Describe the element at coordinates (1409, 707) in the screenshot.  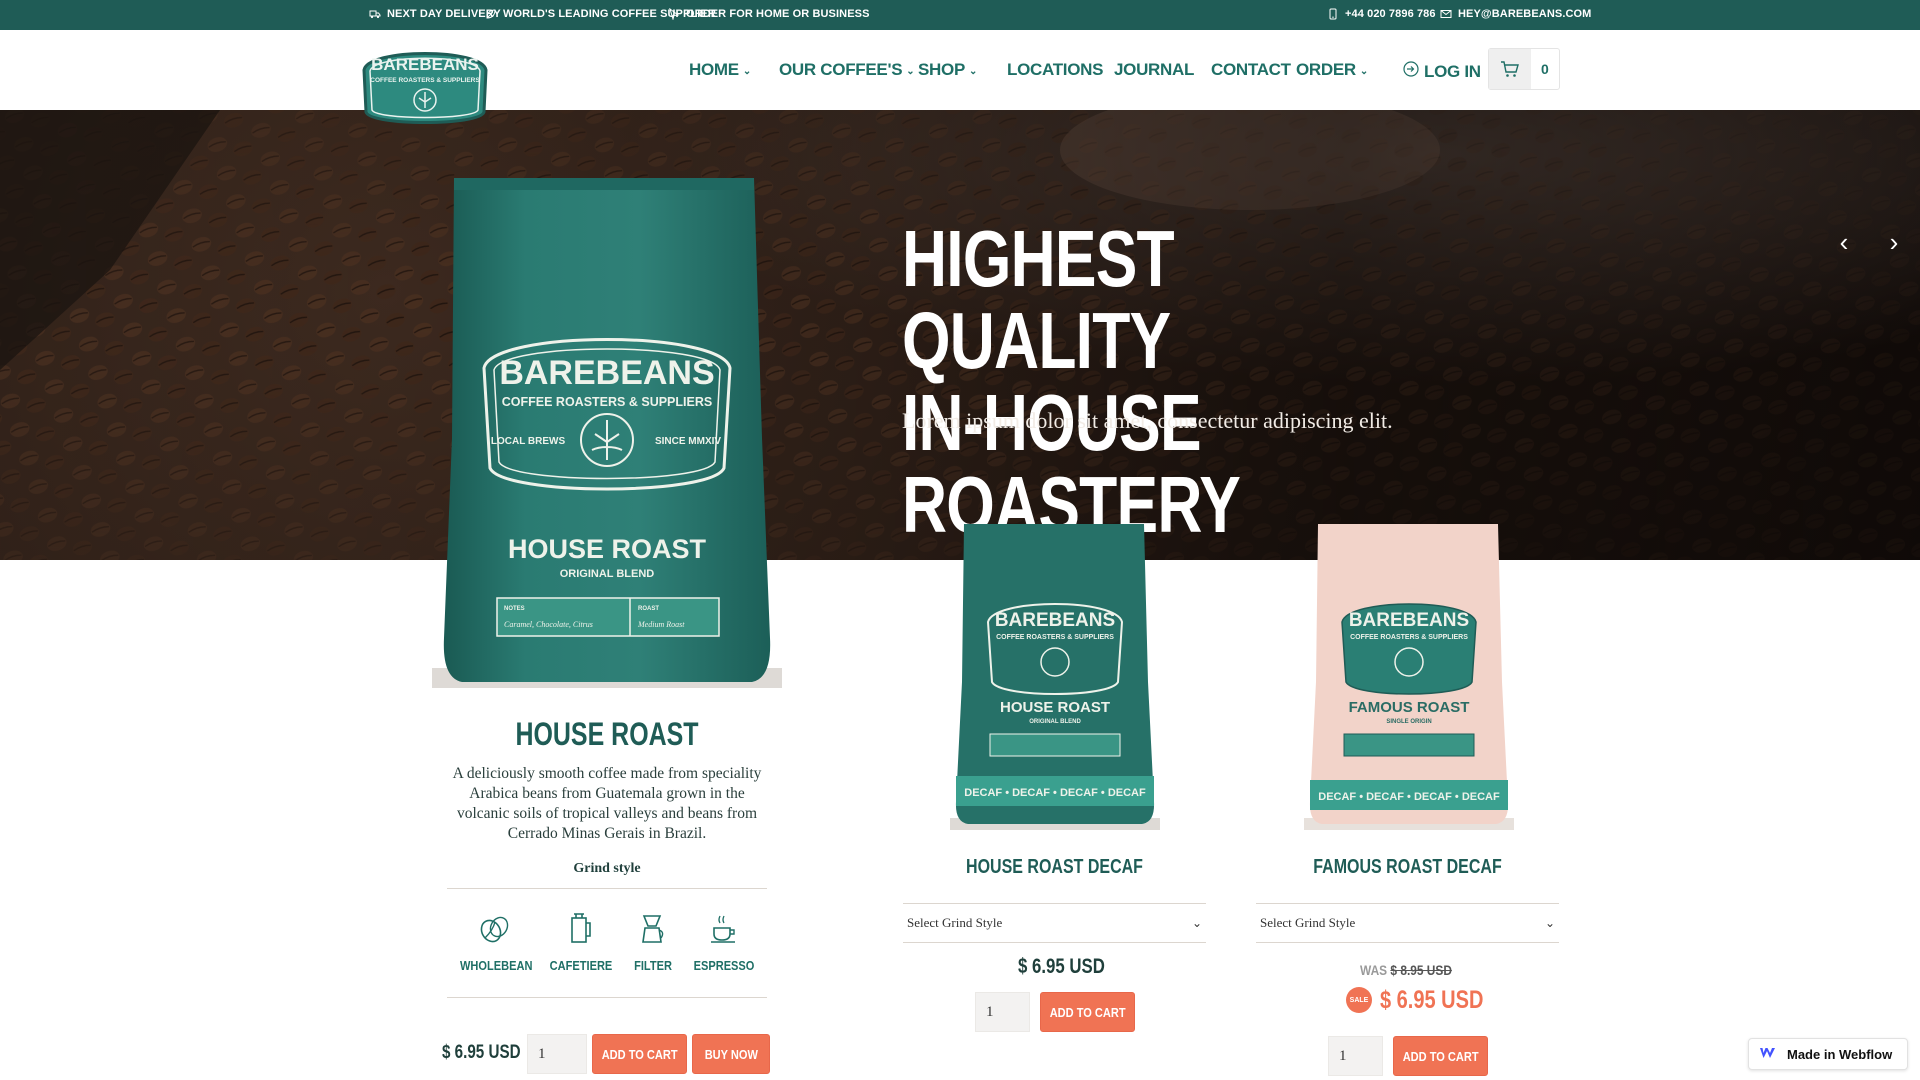
I see `svg-text: FAMOUS ROAST` at that location.